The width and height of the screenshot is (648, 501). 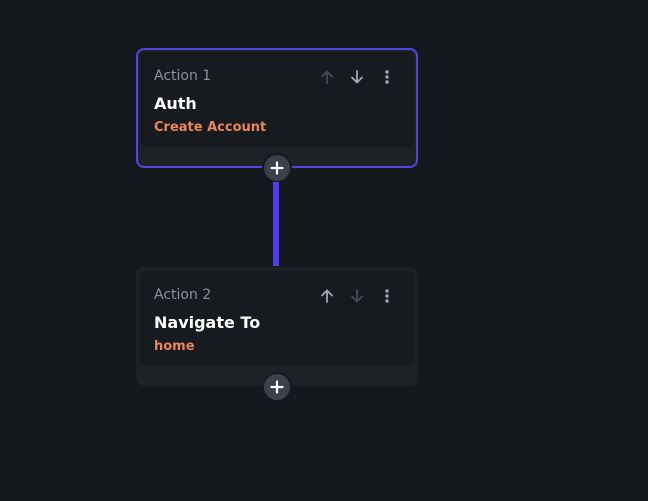 What do you see at coordinates (175, 103) in the screenshot?
I see `action-title: Auth` at bounding box center [175, 103].